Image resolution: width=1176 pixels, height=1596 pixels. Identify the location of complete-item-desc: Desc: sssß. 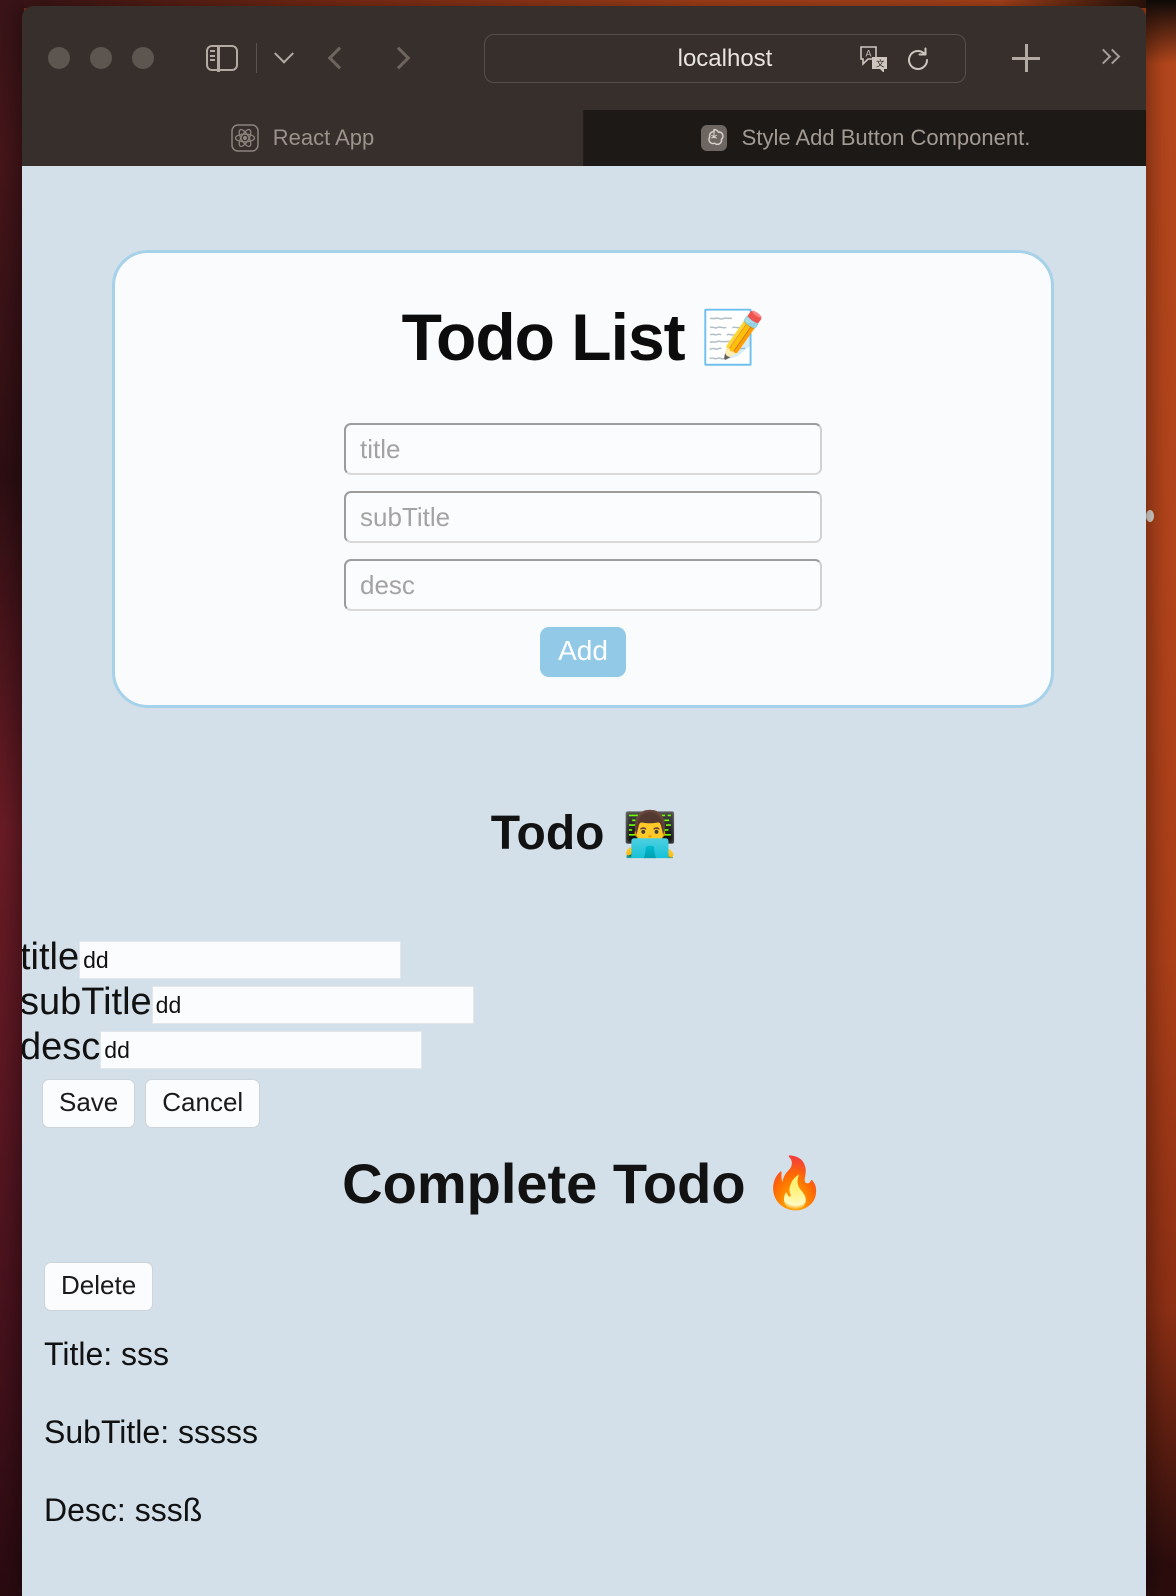
(123, 1510).